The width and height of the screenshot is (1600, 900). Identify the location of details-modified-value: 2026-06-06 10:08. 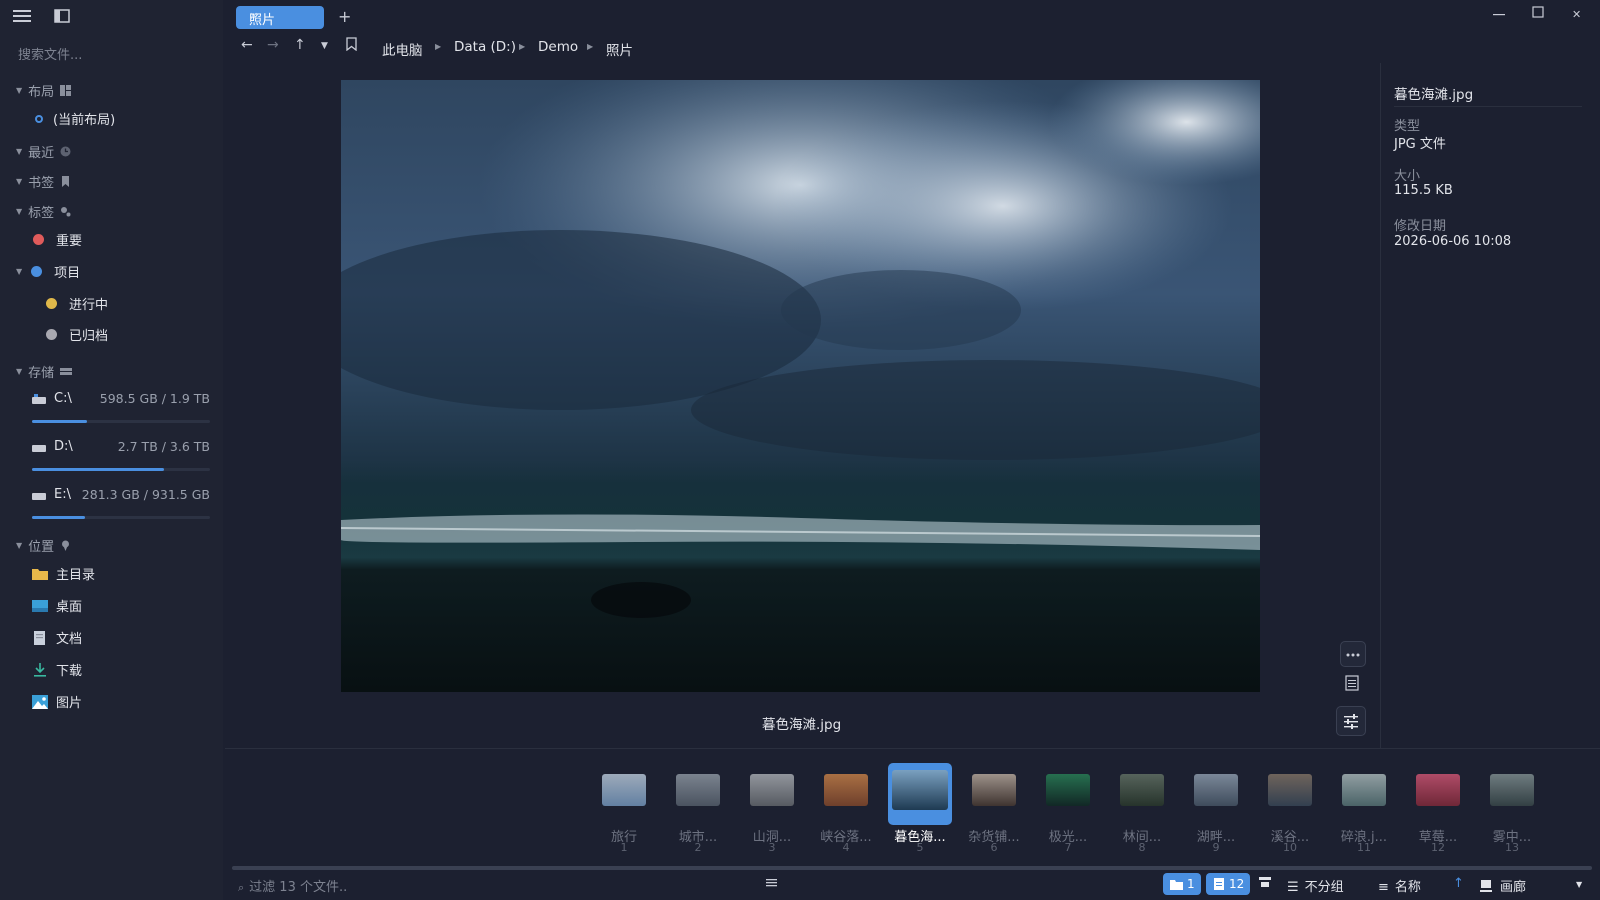
(1453, 241).